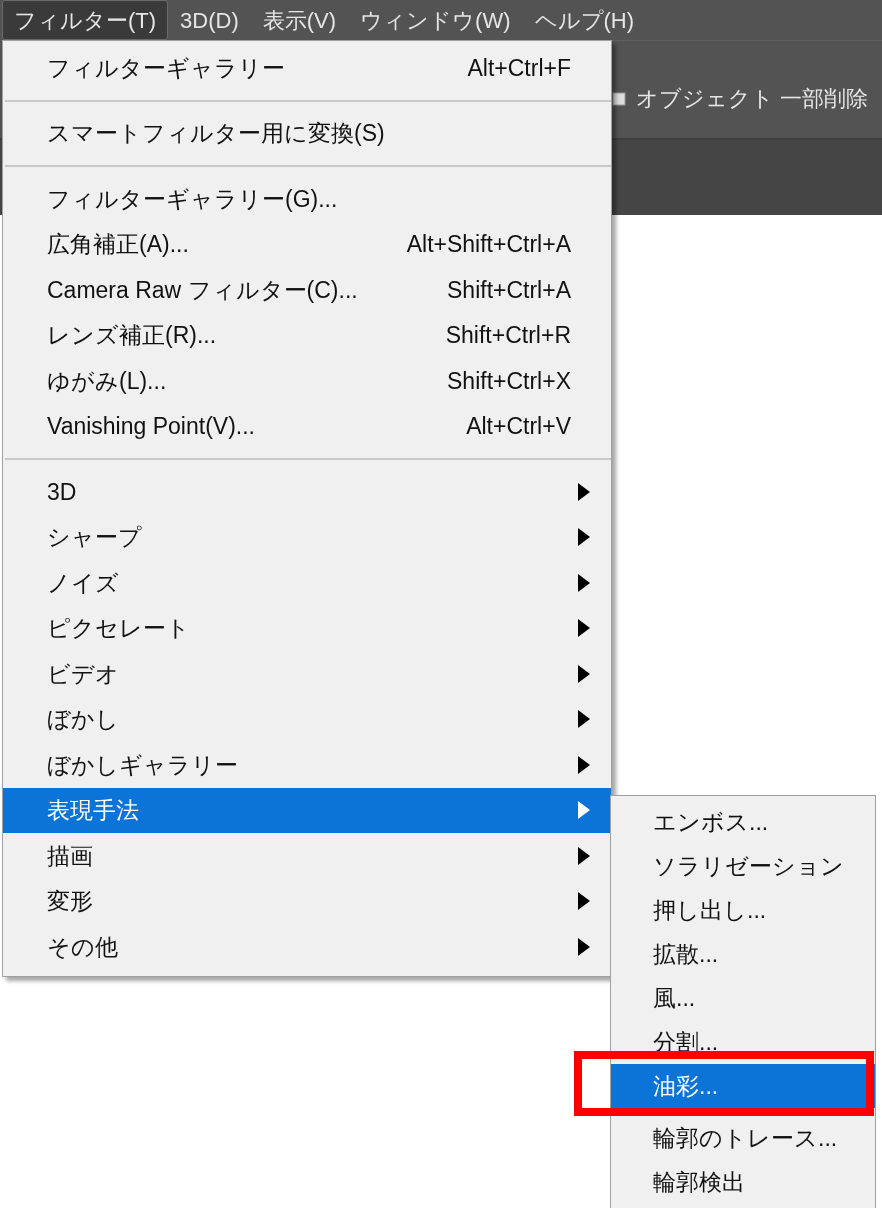 This screenshot has height=1208, width=882. I want to click on menu-item: ぼかしギャラリー, so click(307, 765).